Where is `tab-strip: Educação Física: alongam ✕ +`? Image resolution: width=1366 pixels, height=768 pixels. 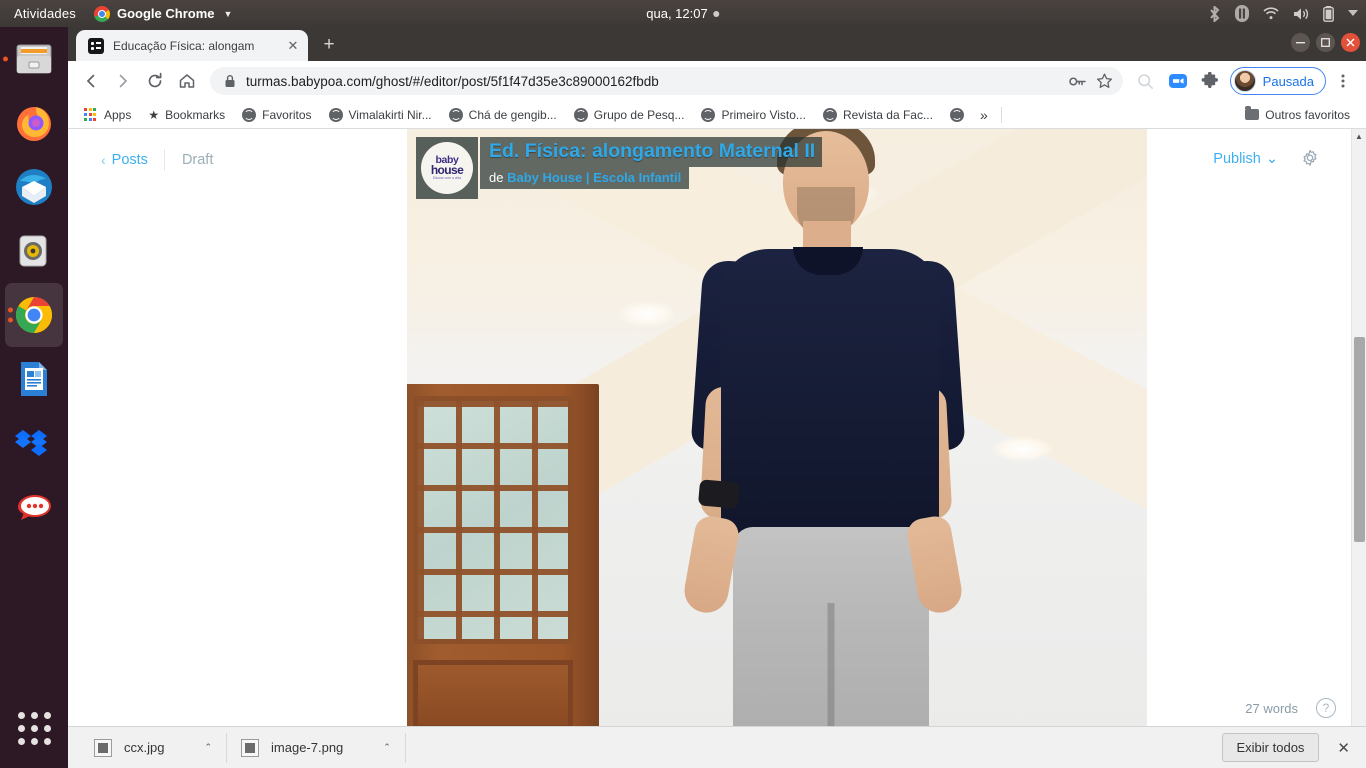 tab-strip: Educação Física: alongam ✕ + is located at coordinates (717, 44).